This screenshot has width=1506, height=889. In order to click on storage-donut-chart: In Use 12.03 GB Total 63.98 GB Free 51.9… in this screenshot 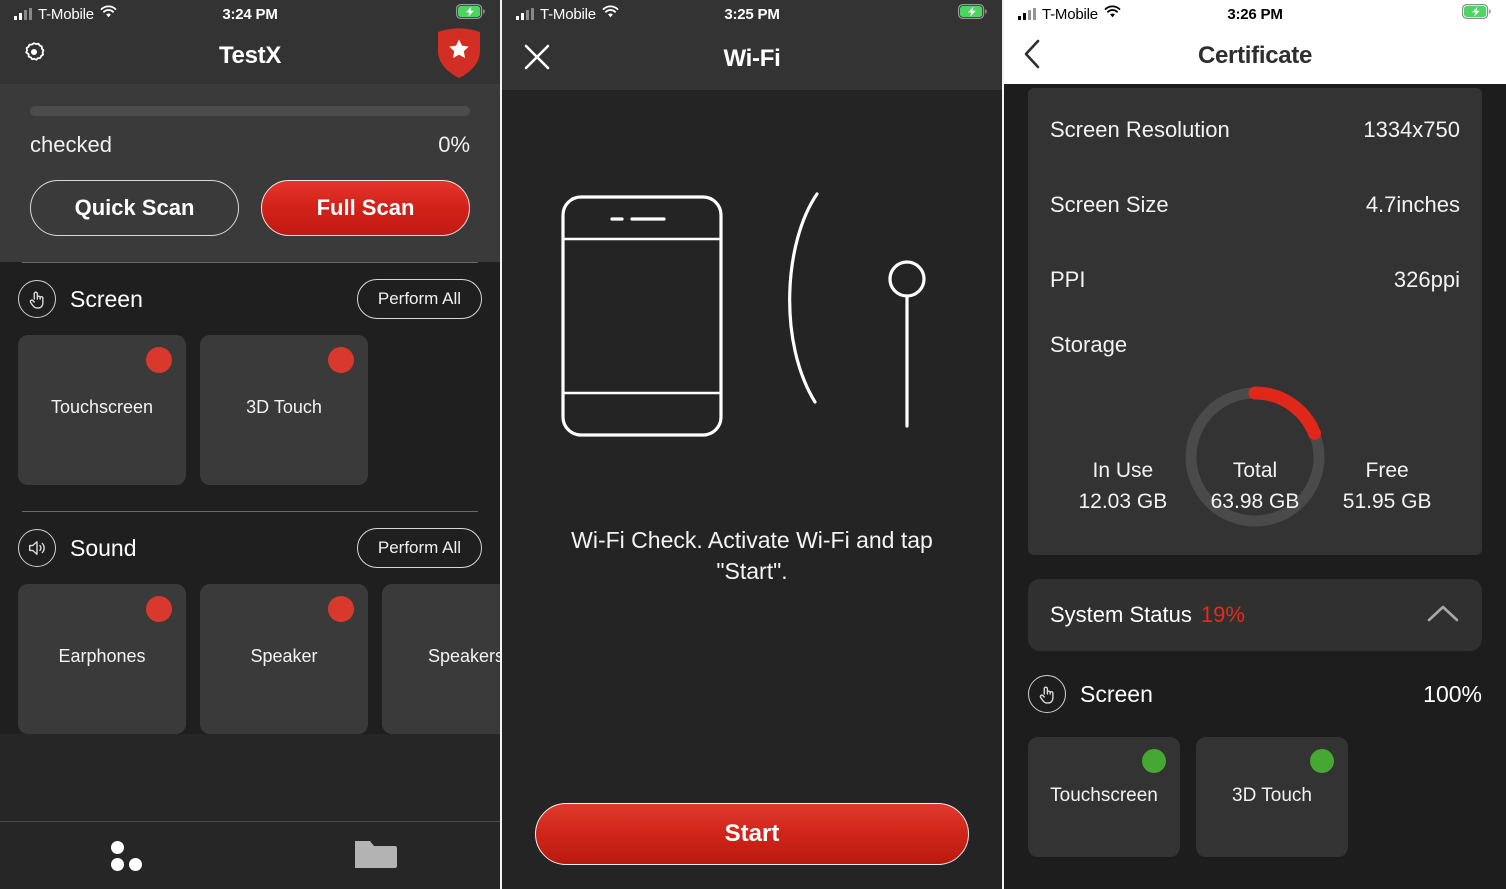, I will do `click(1255, 457)`.